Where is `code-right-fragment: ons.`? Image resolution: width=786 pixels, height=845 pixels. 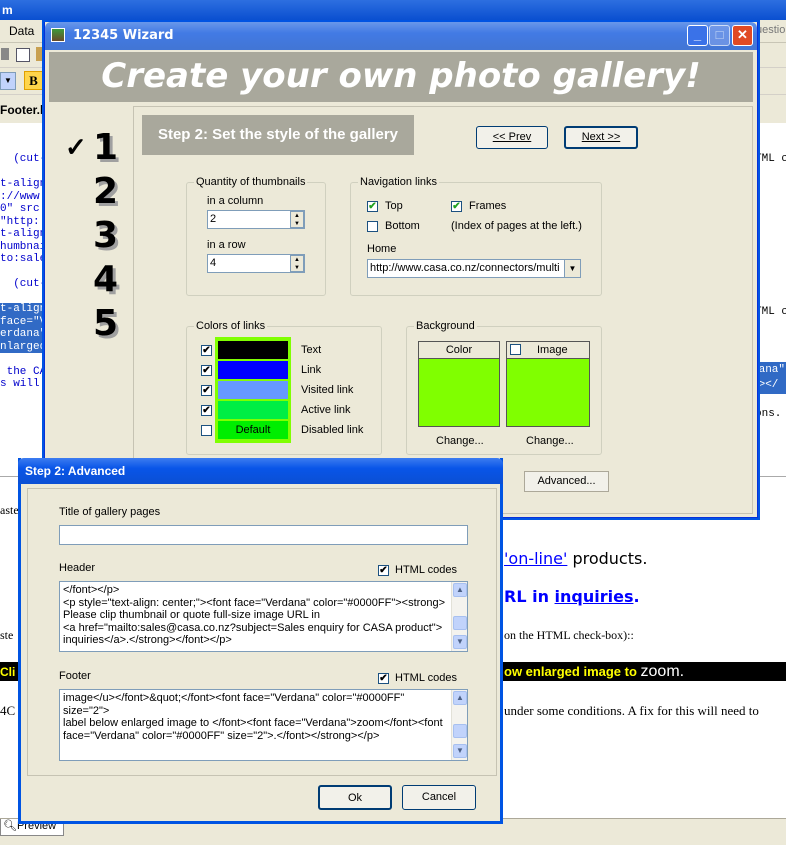 code-right-fragment: ons. is located at coordinates (768, 414).